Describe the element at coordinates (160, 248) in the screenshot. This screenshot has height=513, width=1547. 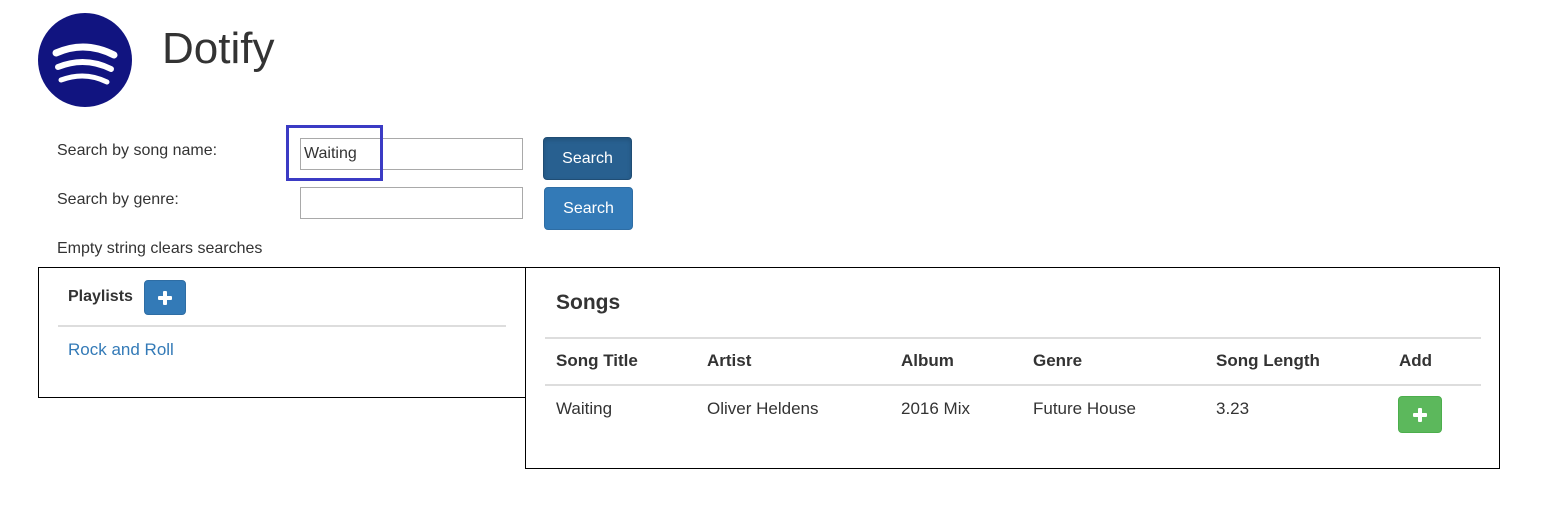
I see `search-hint: Empty string clears searches` at that location.